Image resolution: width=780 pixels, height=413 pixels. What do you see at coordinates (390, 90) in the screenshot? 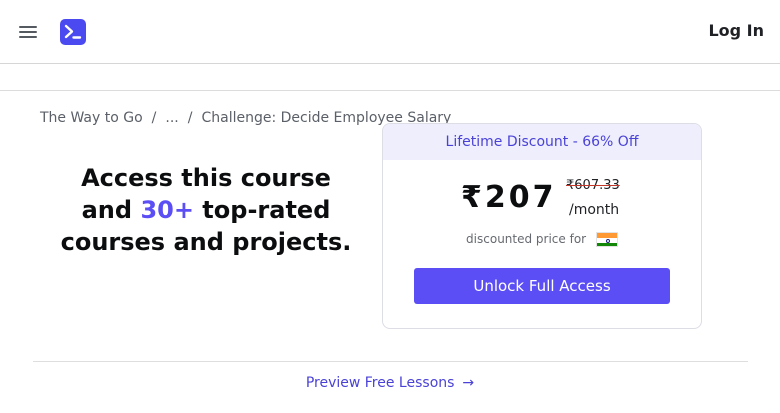
I see `sub-header-divider` at bounding box center [390, 90].